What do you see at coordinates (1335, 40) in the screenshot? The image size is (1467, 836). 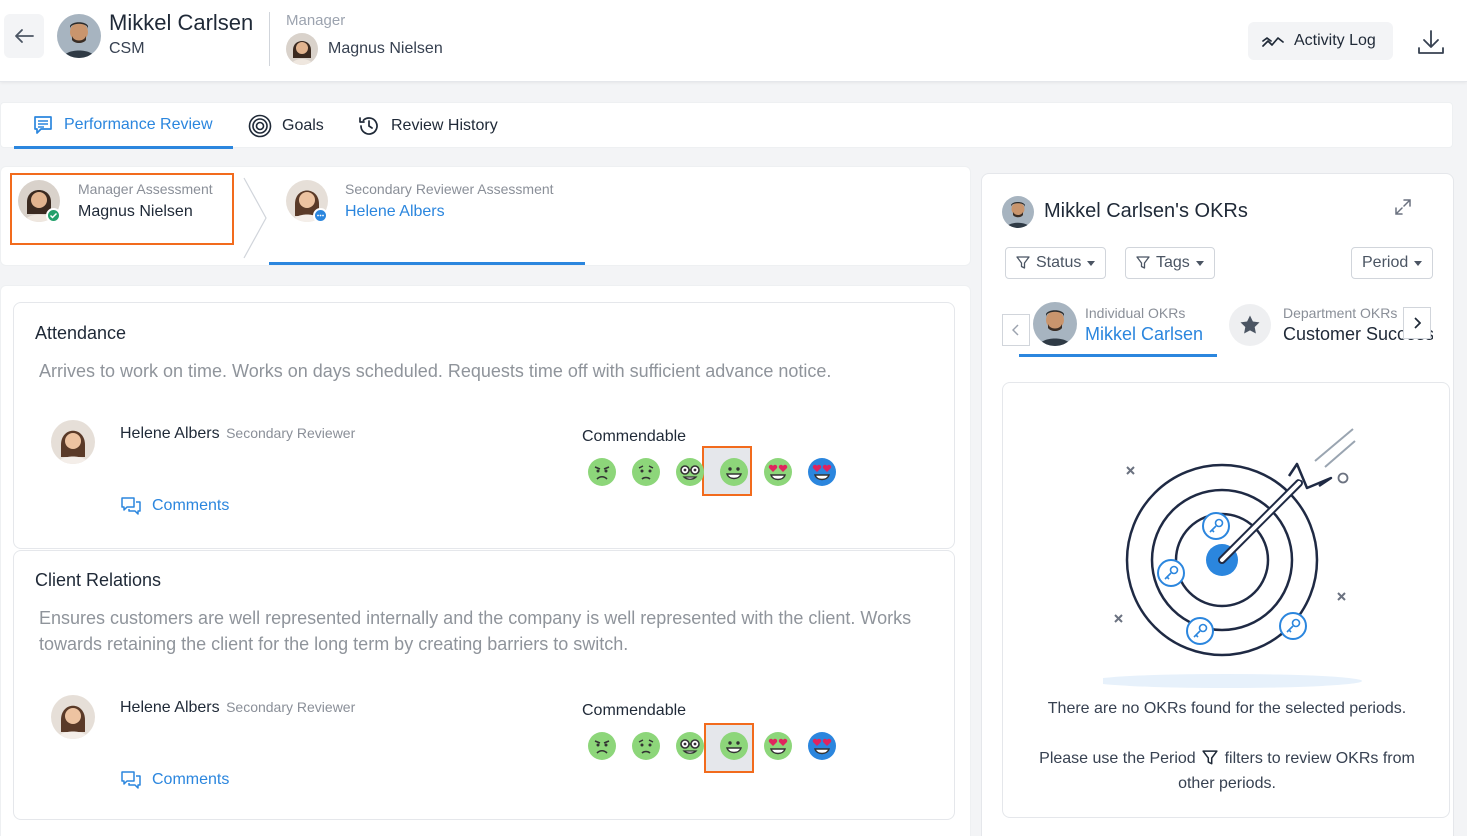 I see `activity-log-label: Activity Log` at bounding box center [1335, 40].